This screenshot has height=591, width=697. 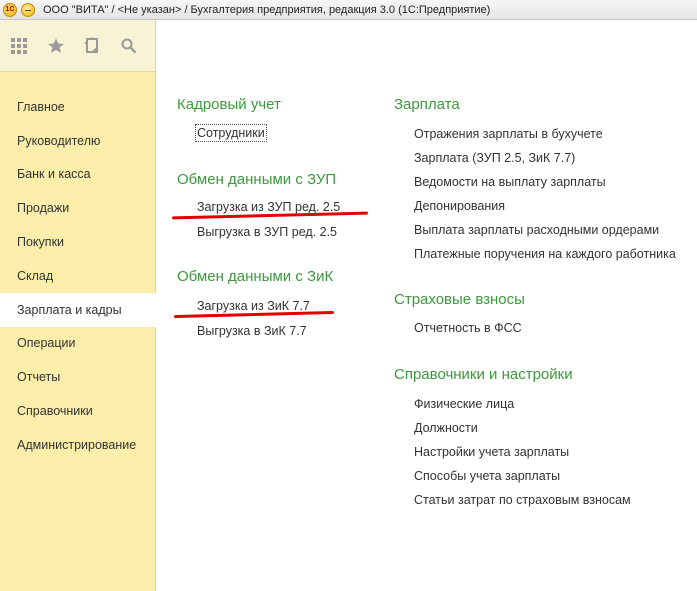 I want to click on link-salary-settings: Настройки учета зарплаты, so click(x=491, y=452).